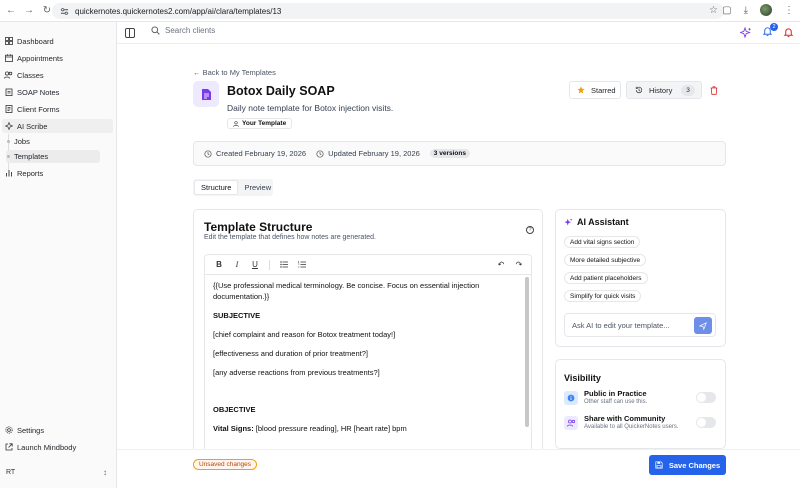 The width and height of the screenshot is (800, 488). What do you see at coordinates (57, 126) in the screenshot?
I see `sidebar-item-ai-scribe: AI Scribe` at bounding box center [57, 126].